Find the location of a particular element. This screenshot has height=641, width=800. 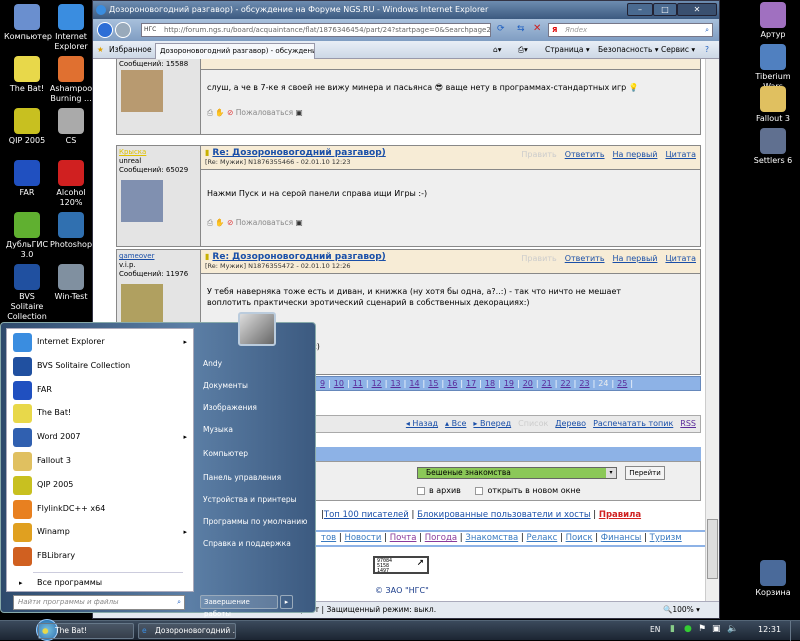

page-link-17: 17 is located at coordinates (471, 383).